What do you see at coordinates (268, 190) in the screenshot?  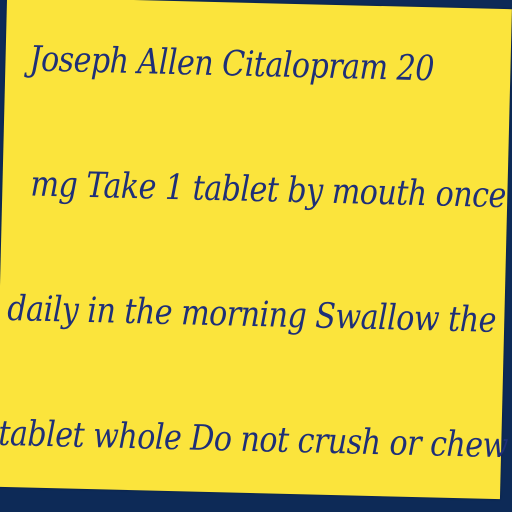 I see `note-line-2: mg Take 1 tablet by mouth once` at bounding box center [268, 190].